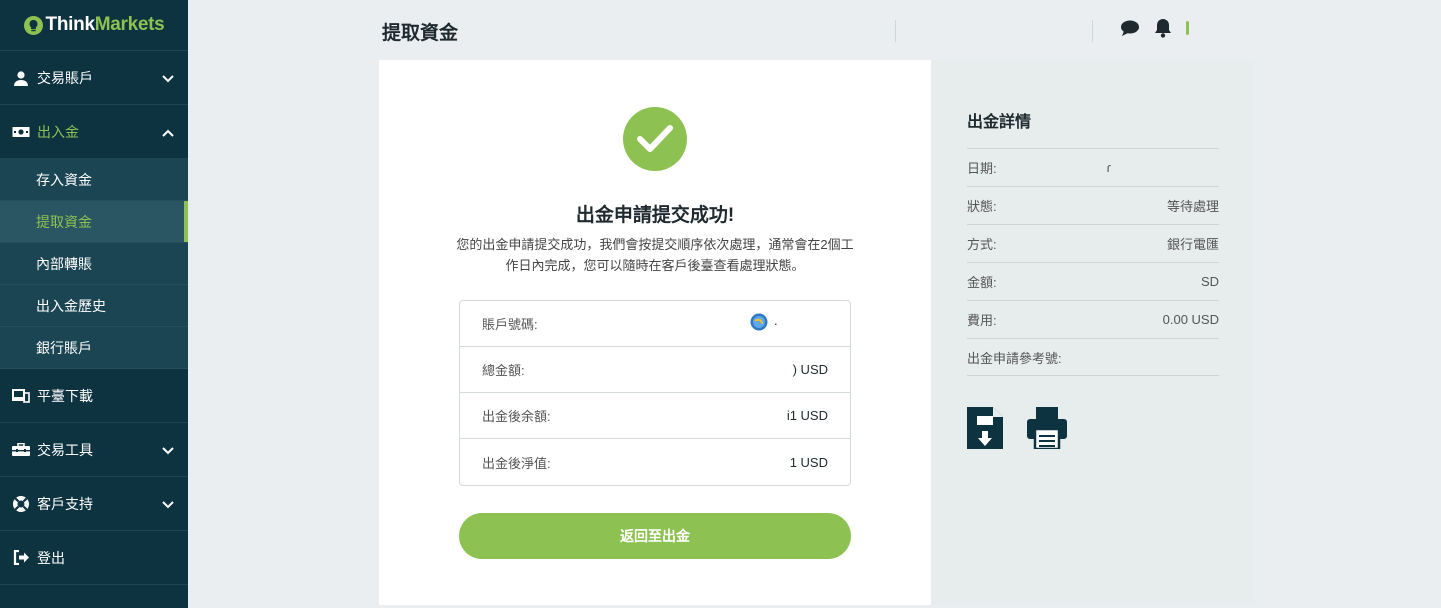  I want to click on bell-icon, so click(1163, 30).